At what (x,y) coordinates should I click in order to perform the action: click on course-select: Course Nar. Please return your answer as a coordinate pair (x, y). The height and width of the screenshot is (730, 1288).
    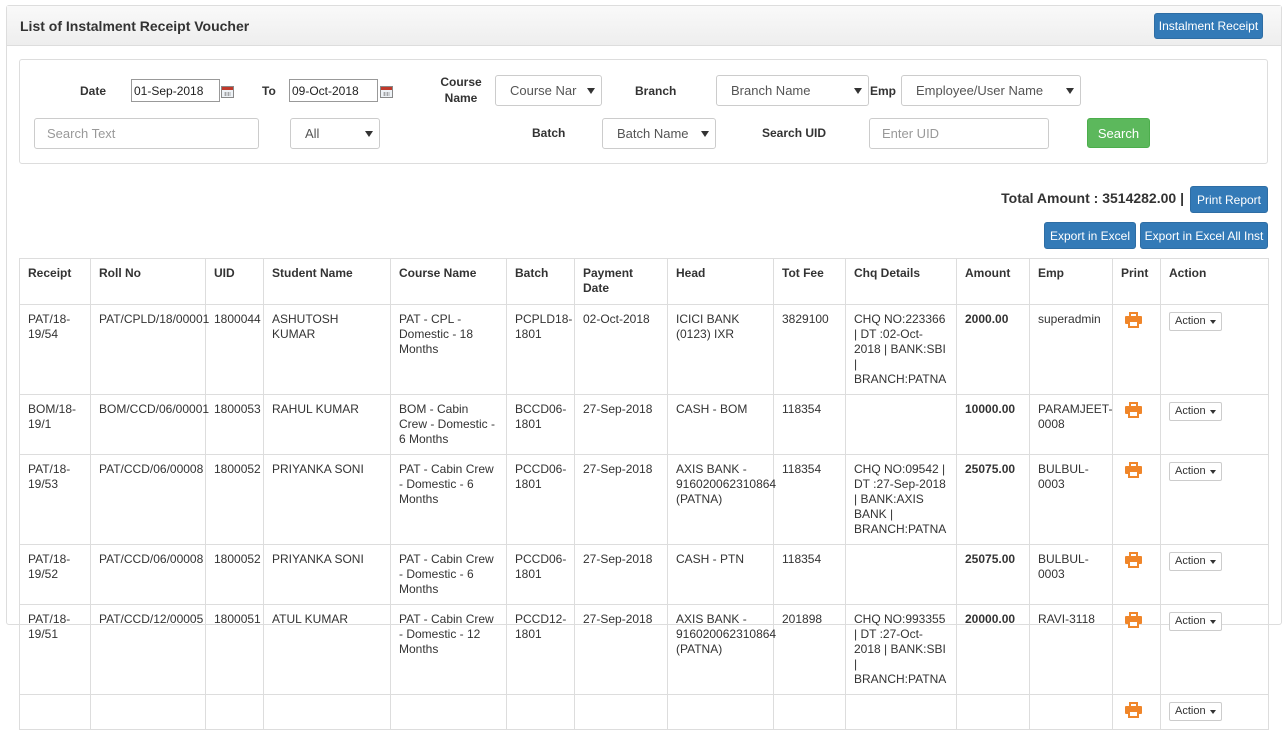
    Looking at the image, I should click on (548, 90).